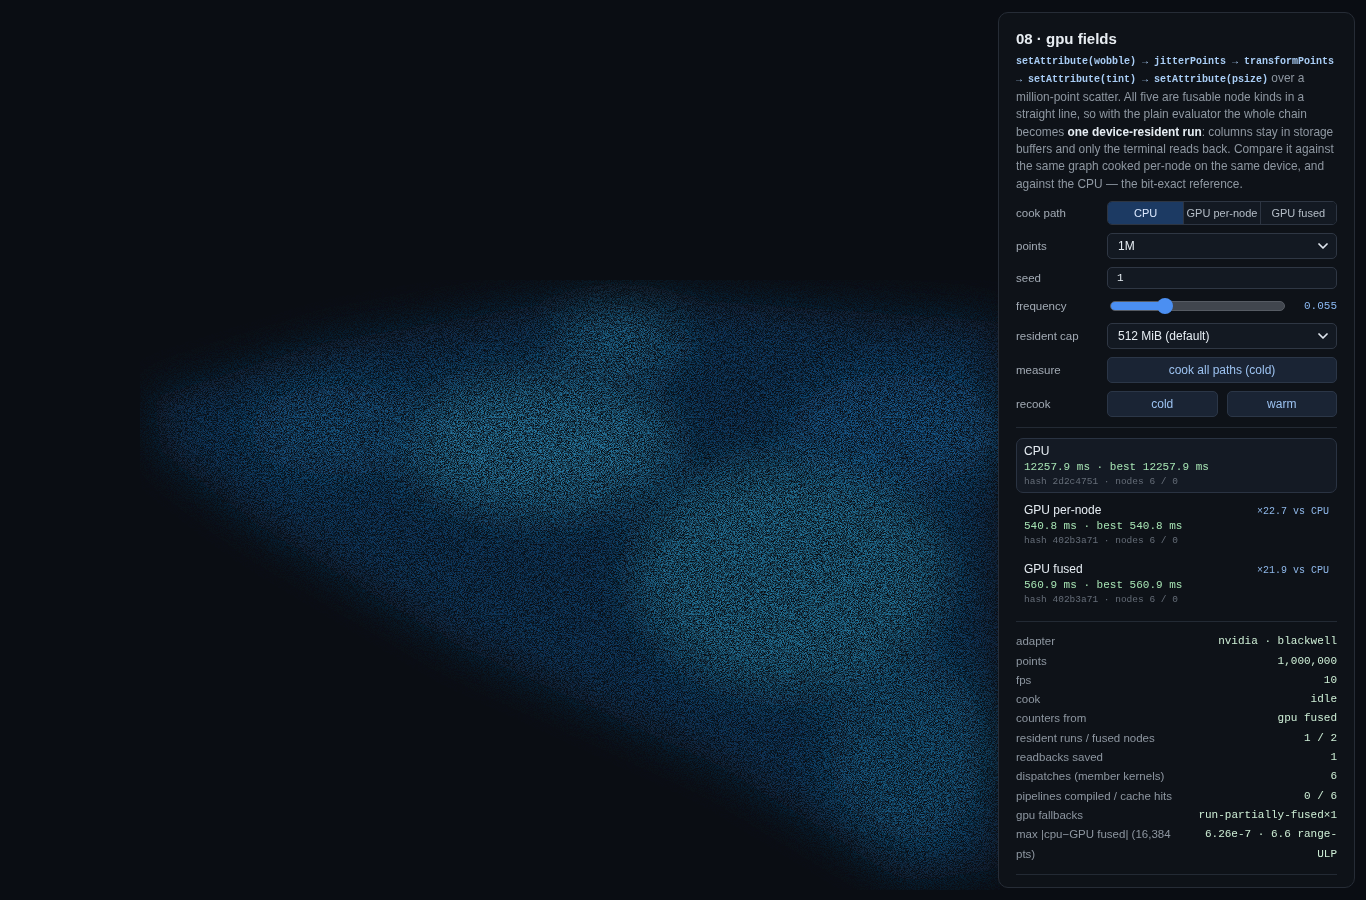  Describe the element at coordinates (1221, 213) in the screenshot. I see `segment-tab: GPU per-node` at that location.